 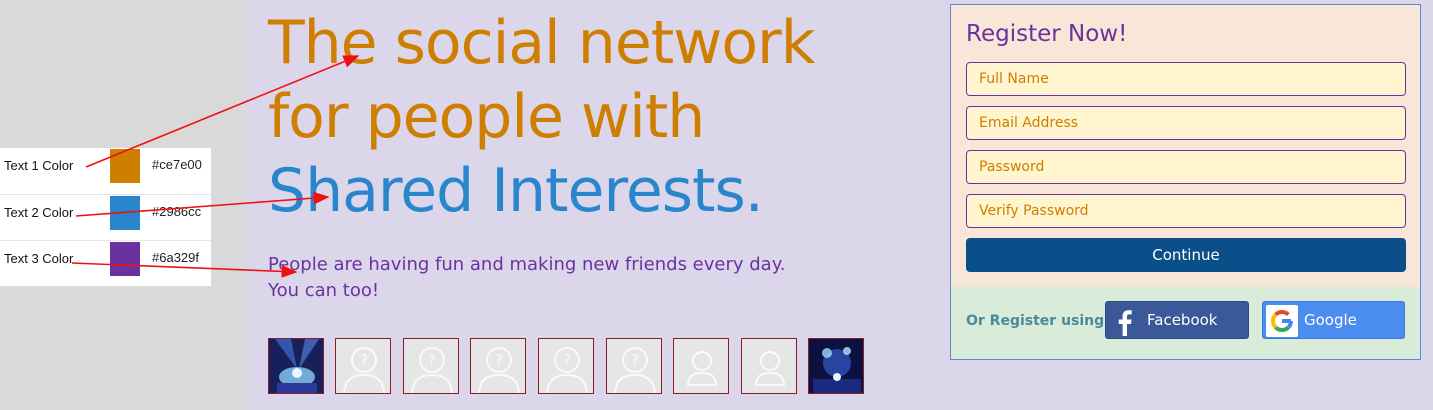 What do you see at coordinates (541, 43) in the screenshot?
I see `headline-line-1: The social network` at bounding box center [541, 43].